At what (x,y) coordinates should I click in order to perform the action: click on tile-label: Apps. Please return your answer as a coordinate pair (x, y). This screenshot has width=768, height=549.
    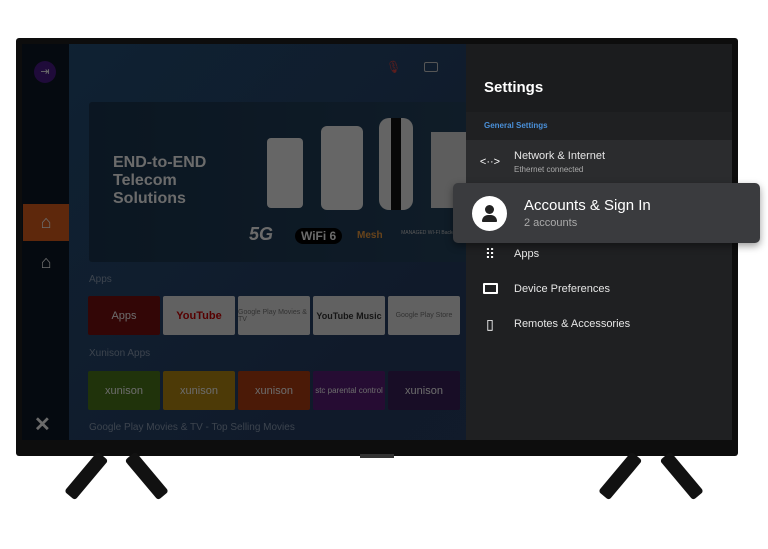
    Looking at the image, I should click on (124, 315).